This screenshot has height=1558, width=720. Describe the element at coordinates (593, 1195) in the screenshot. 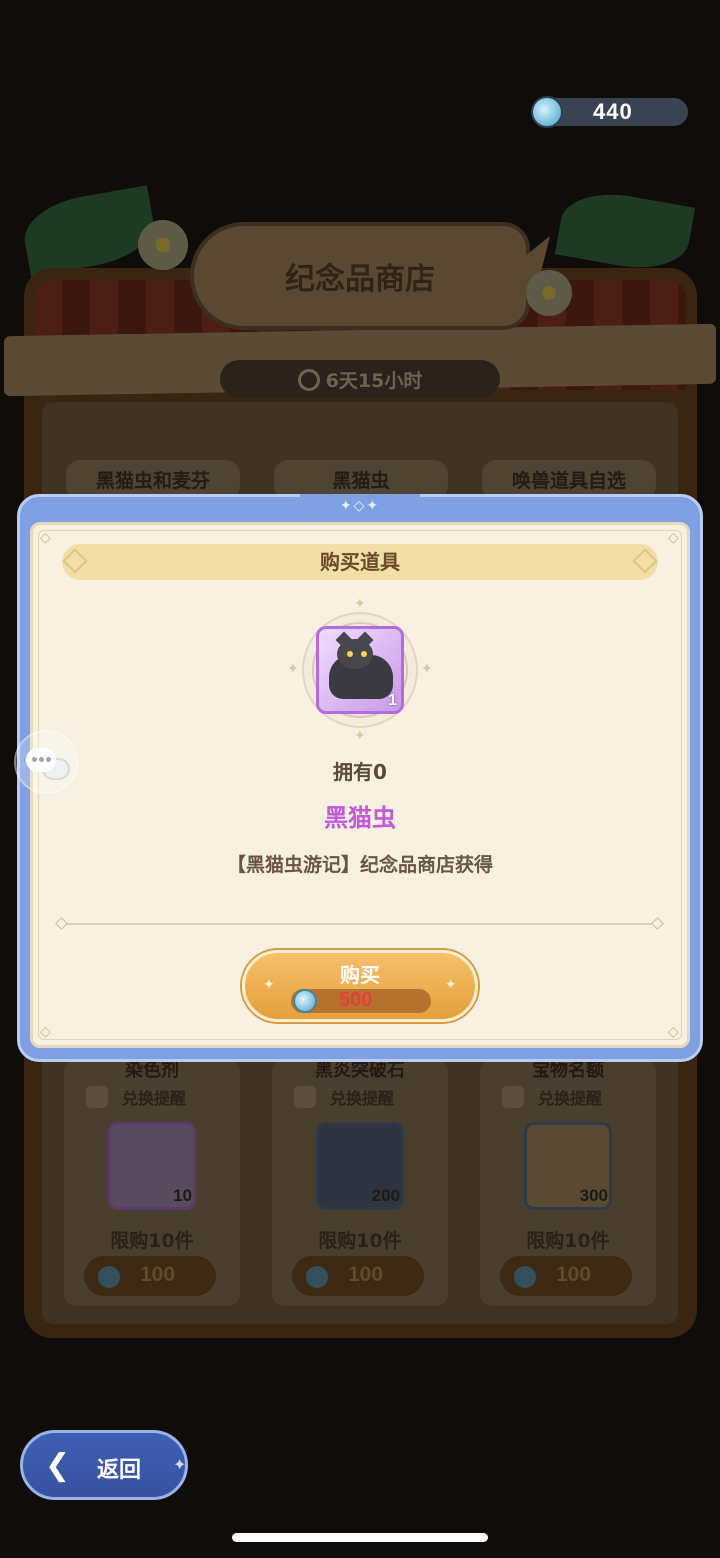

I see `item-quantity: 300` at that location.